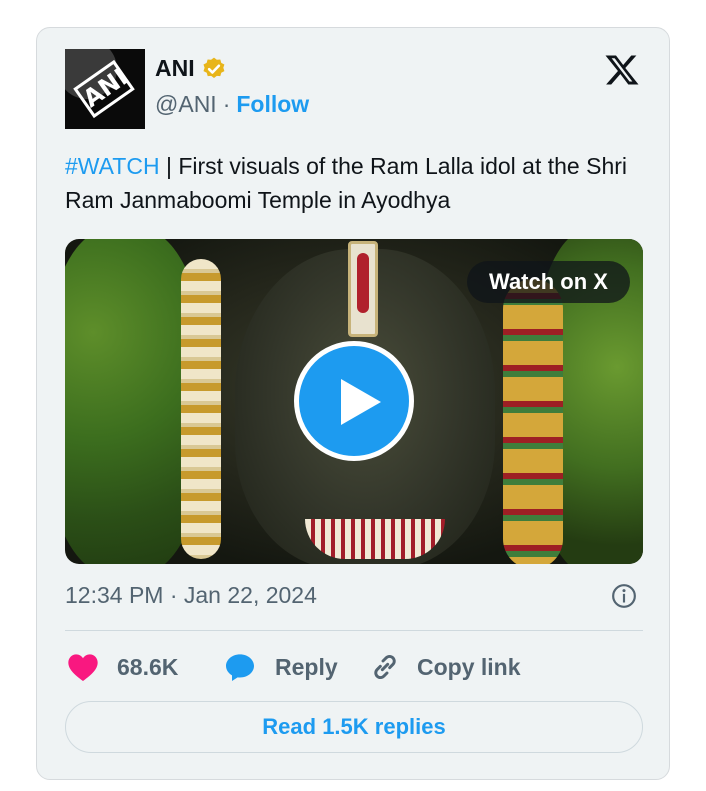 This screenshot has height=791, width=706. Describe the element at coordinates (624, 596) in the screenshot. I see `info-icon` at that location.